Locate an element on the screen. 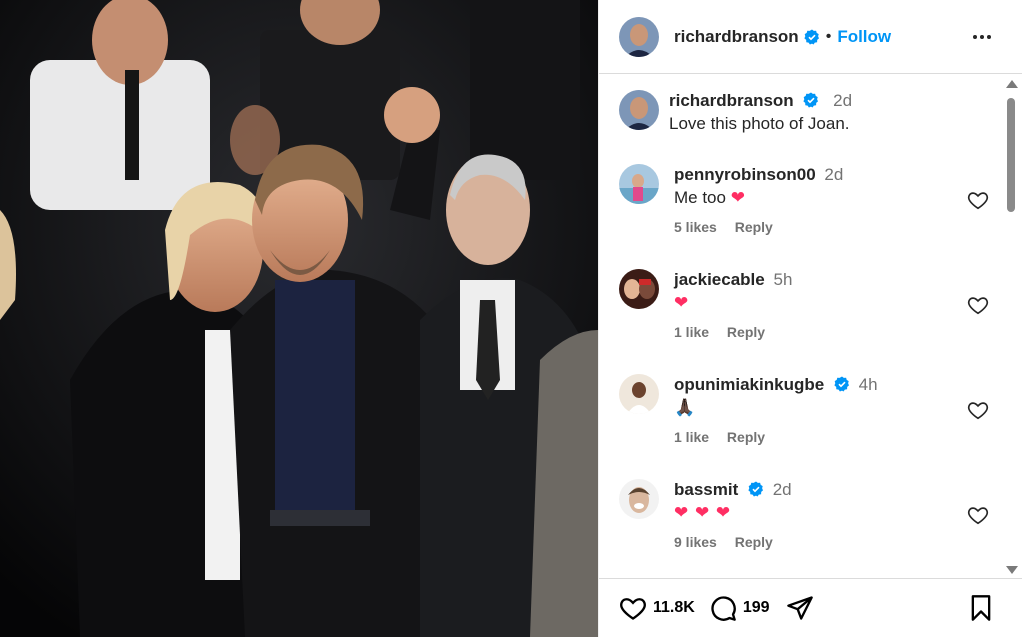 This screenshot has height=637, width=1022. post-action-bar: 11.8K 199 is located at coordinates (810, 607).